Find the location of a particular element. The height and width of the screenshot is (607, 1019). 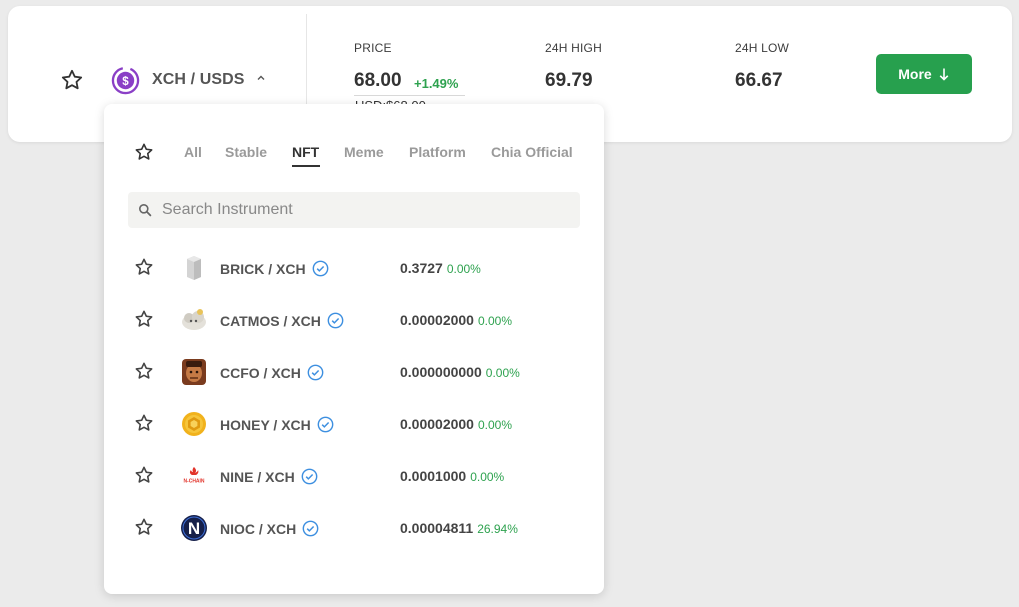

list-item: CATMOS / XCH 0.00002000 0.00% is located at coordinates (354, 320).